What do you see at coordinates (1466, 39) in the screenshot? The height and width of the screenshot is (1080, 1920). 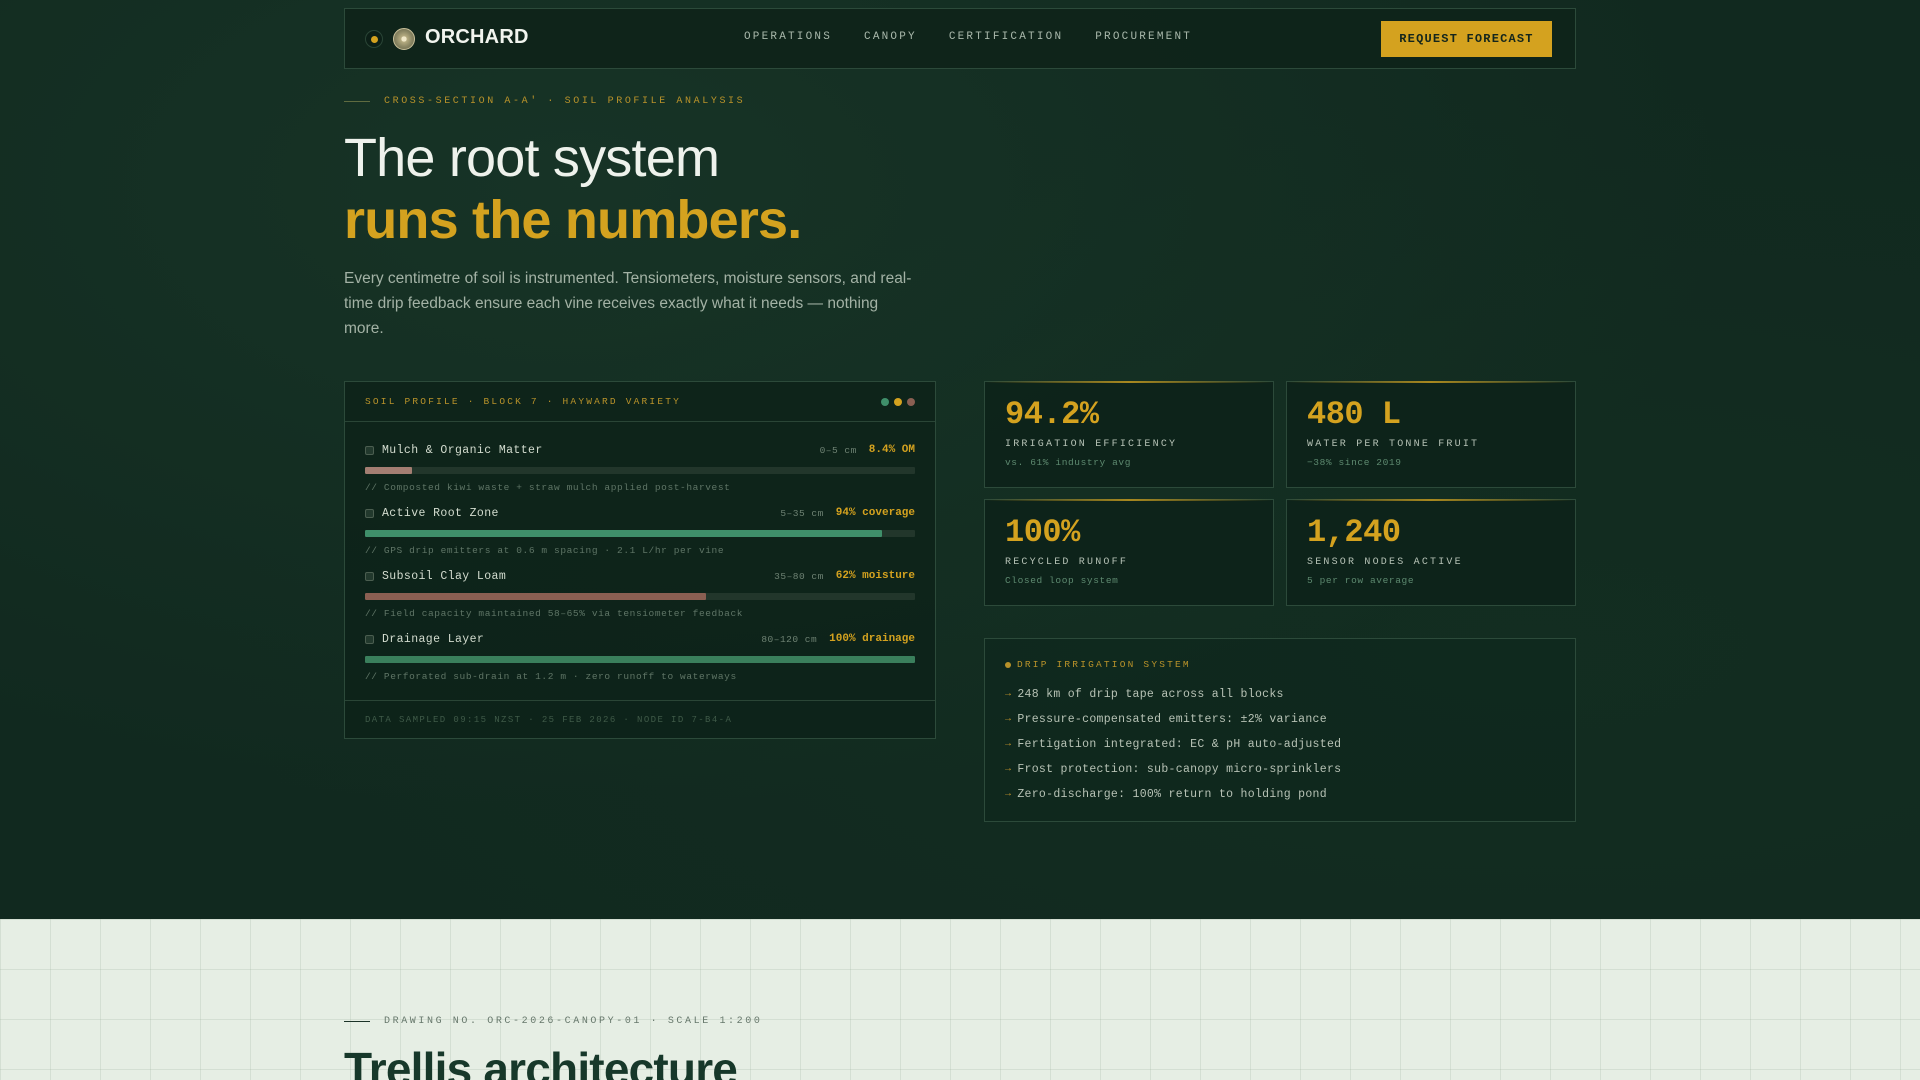 I see `request-forecast-button: REQUEST FORECAST` at bounding box center [1466, 39].